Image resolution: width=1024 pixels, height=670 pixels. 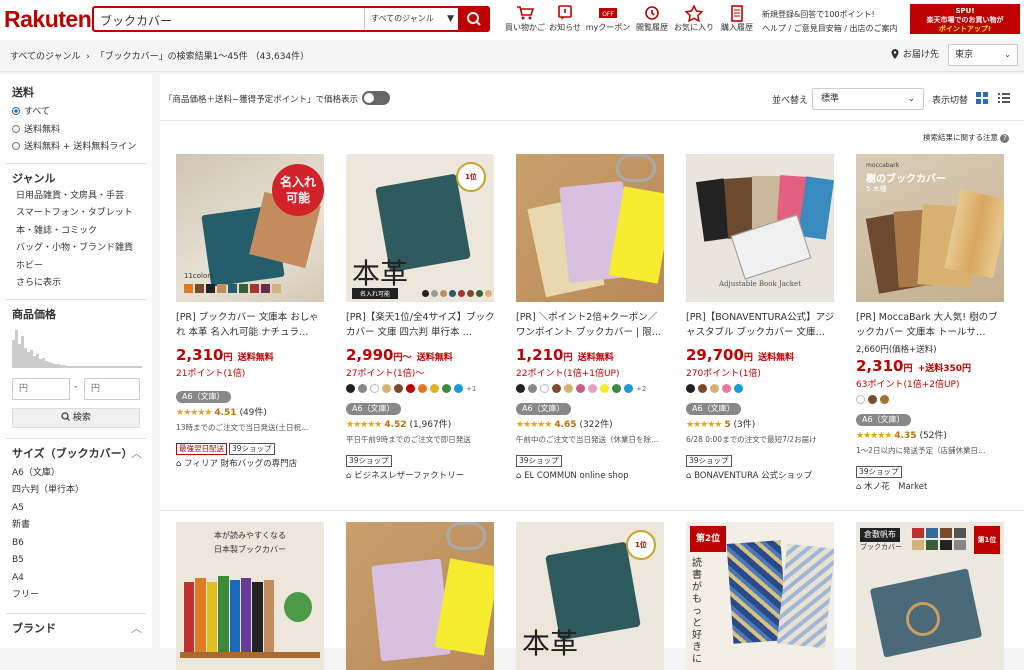 What do you see at coordinates (76, 417) in the screenshot?
I see `price-search-button: 検索` at bounding box center [76, 417].